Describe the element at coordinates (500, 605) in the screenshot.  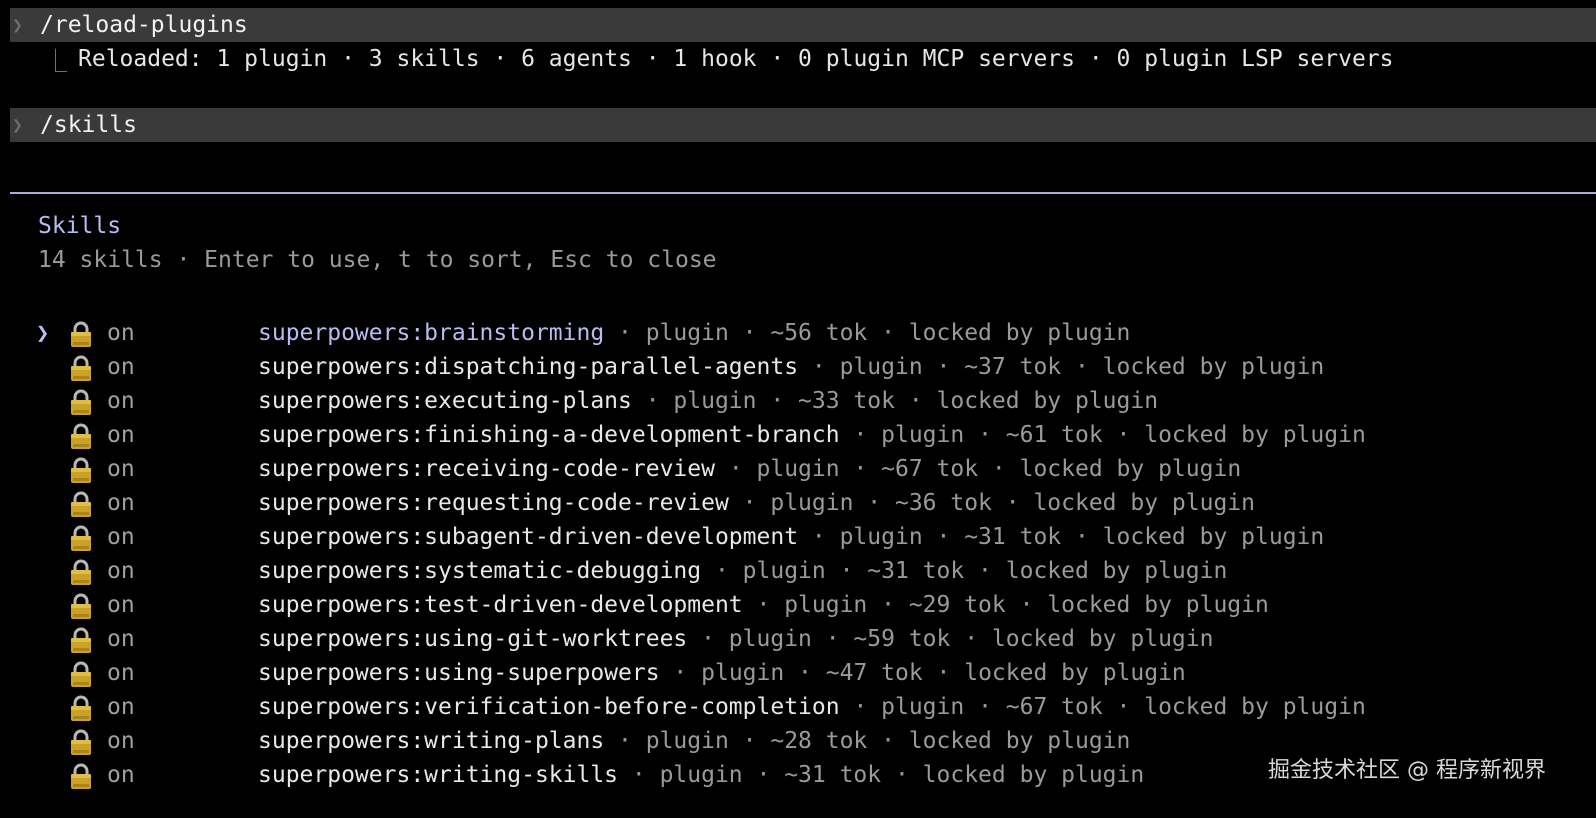
I see `skill-name: superpowers:test-driven-development` at that location.